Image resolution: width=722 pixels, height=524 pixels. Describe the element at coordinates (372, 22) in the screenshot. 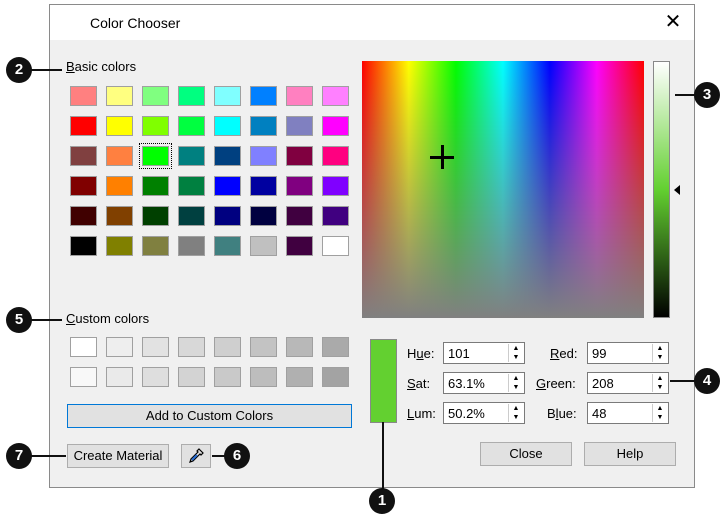

I see `title-bar: Color Chooser ✕` at that location.